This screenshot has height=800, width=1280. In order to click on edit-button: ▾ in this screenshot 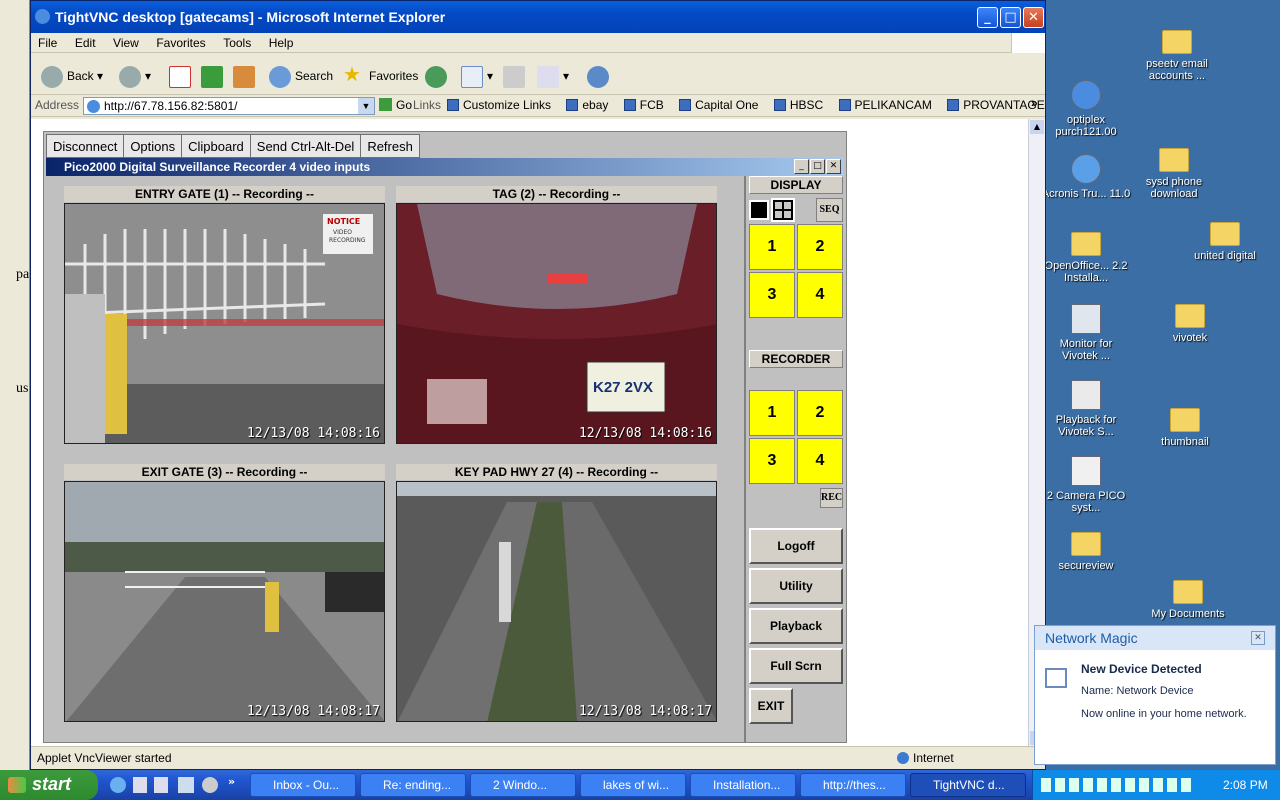, I will do `click(553, 74)`.